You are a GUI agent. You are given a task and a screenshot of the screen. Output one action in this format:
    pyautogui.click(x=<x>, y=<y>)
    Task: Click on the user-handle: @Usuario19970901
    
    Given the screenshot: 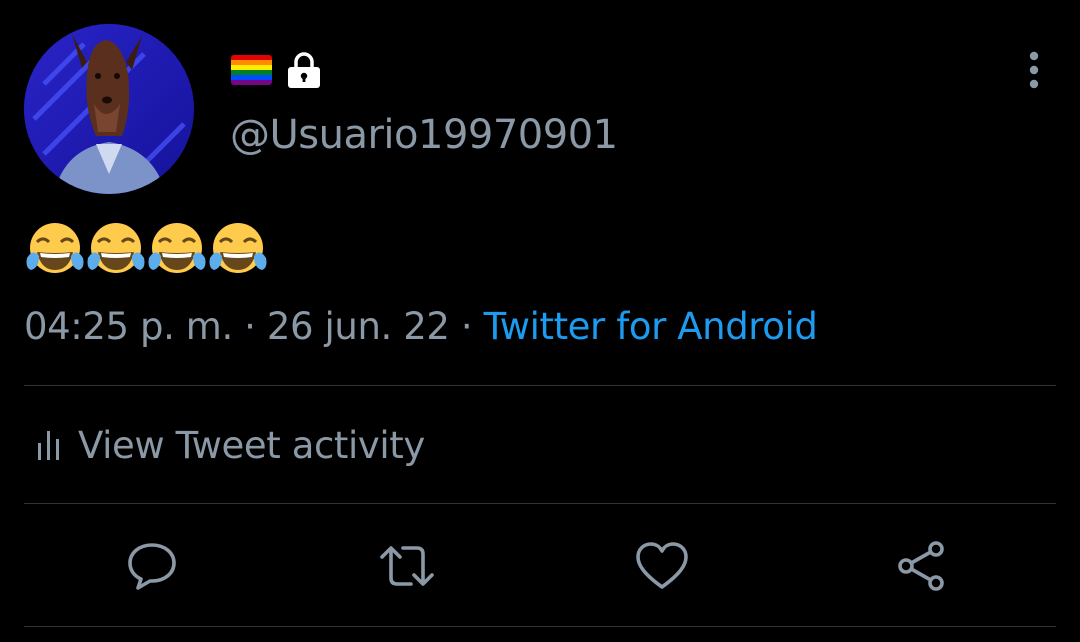 What is the action you would take?
    pyautogui.click(x=424, y=135)
    